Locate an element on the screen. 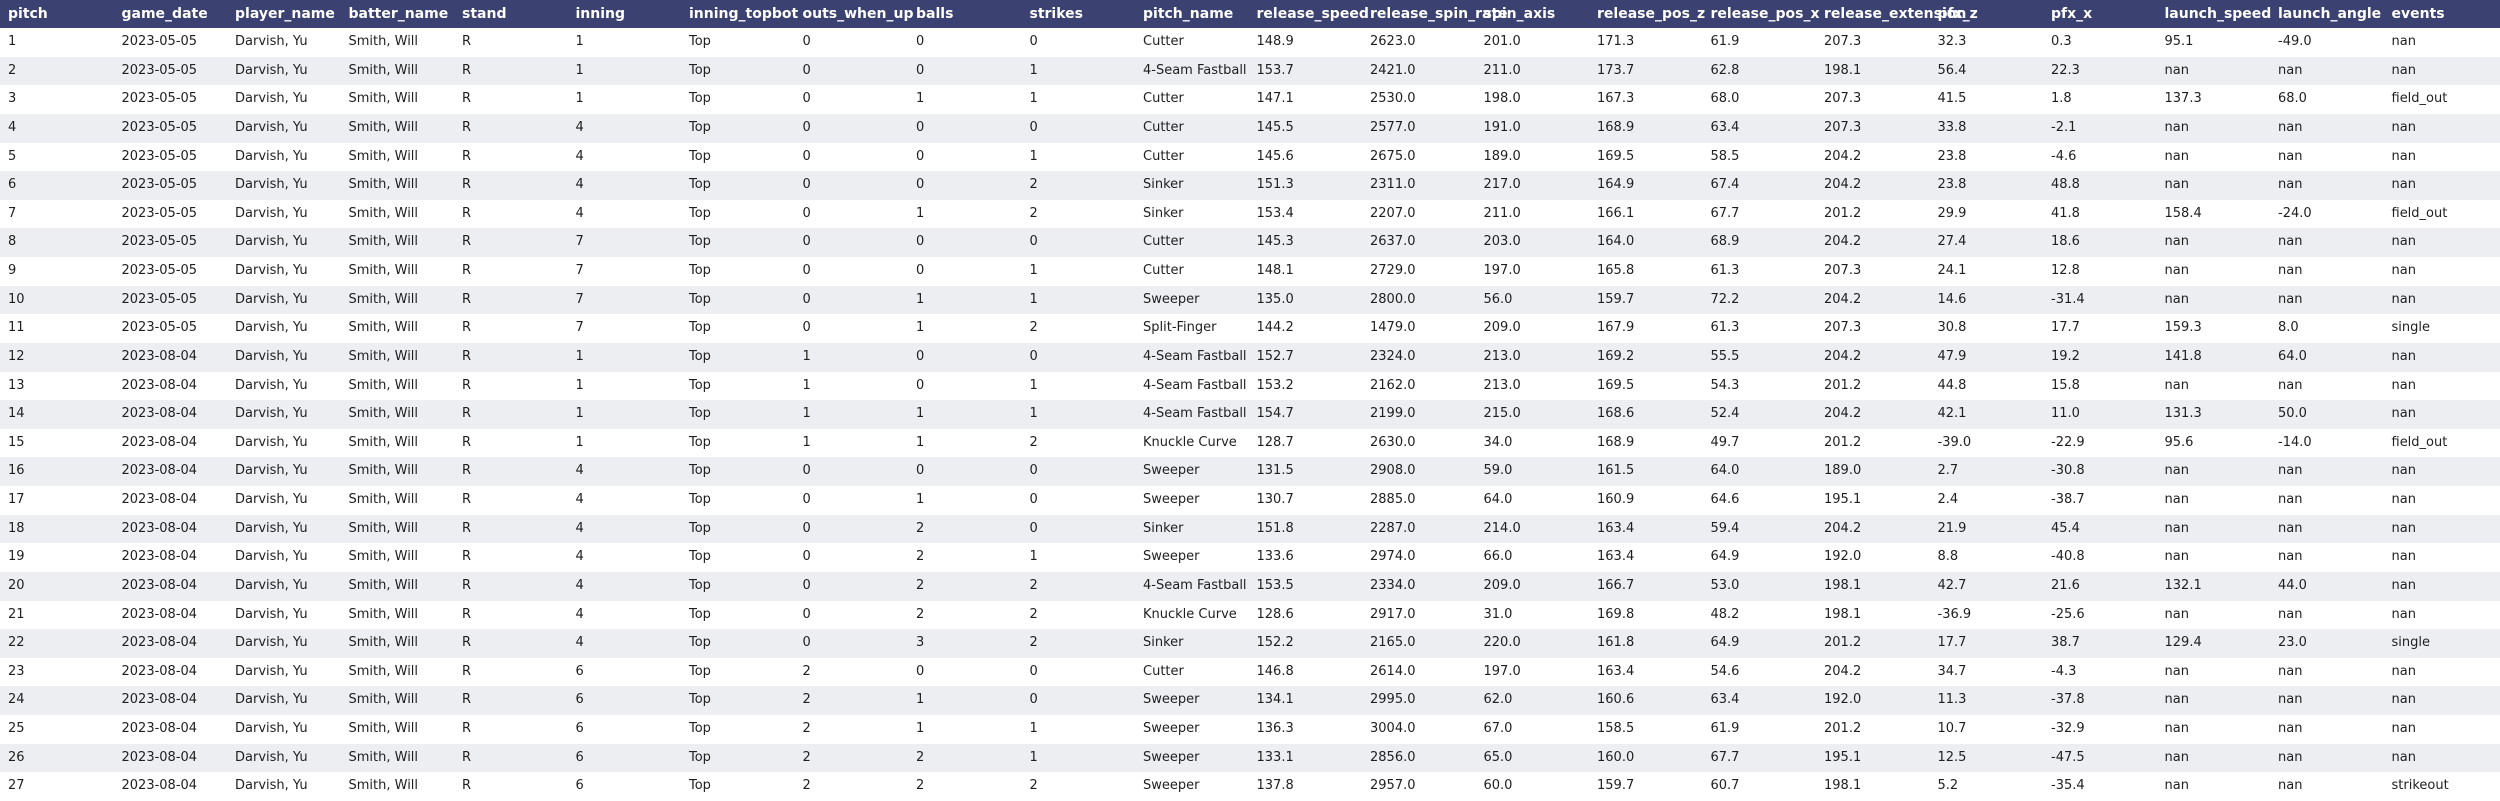  column-header-pitch-name: pitch_name is located at coordinates (1192, 14).